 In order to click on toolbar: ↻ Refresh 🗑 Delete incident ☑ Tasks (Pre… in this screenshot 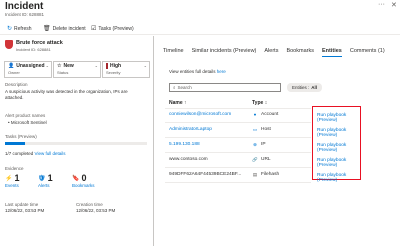, I will do `click(200, 29)`.